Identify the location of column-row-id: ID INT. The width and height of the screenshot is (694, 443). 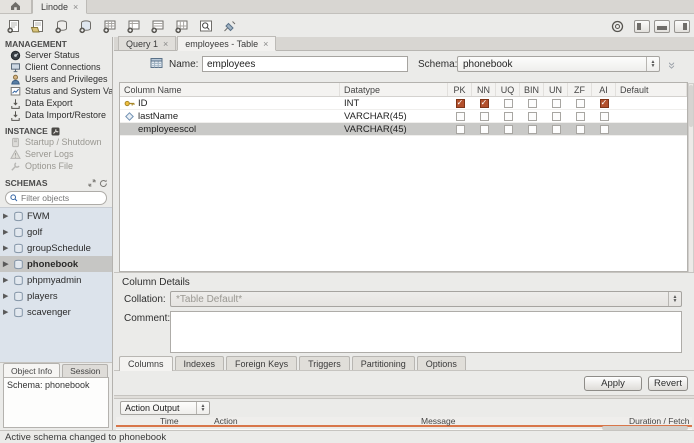
(403, 103).